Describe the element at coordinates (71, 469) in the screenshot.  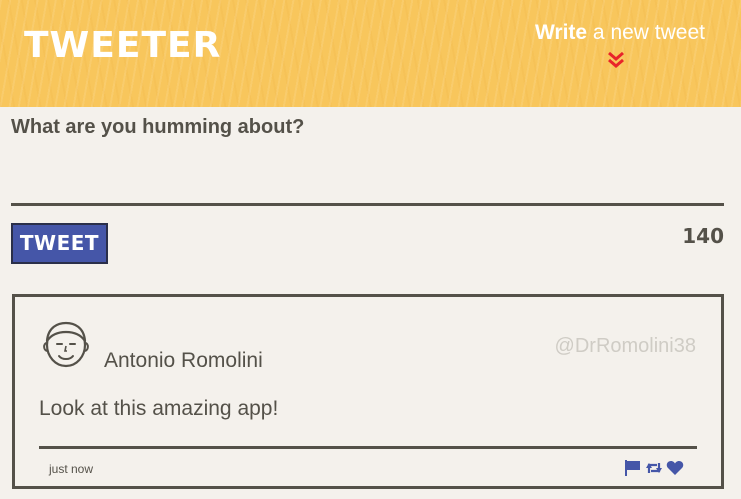
I see `tweet-timestamp: just now` at that location.